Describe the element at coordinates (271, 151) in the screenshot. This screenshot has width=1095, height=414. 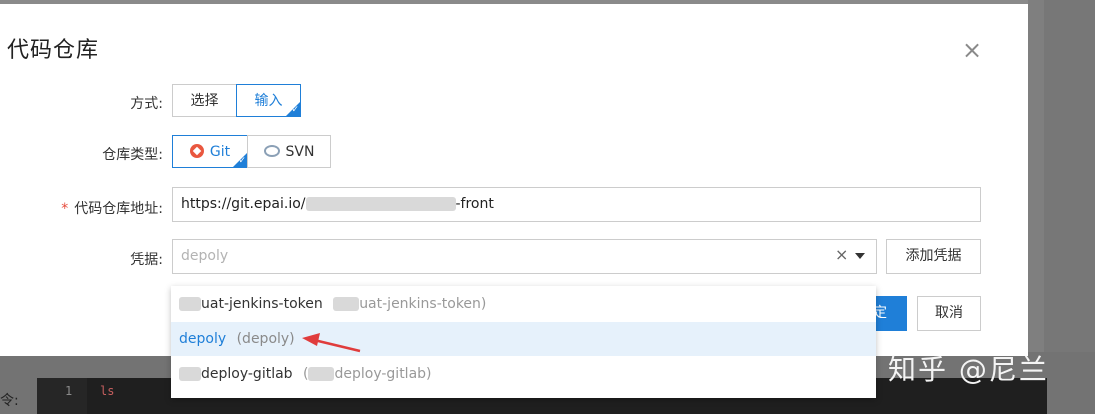
I see `svn-icon` at that location.